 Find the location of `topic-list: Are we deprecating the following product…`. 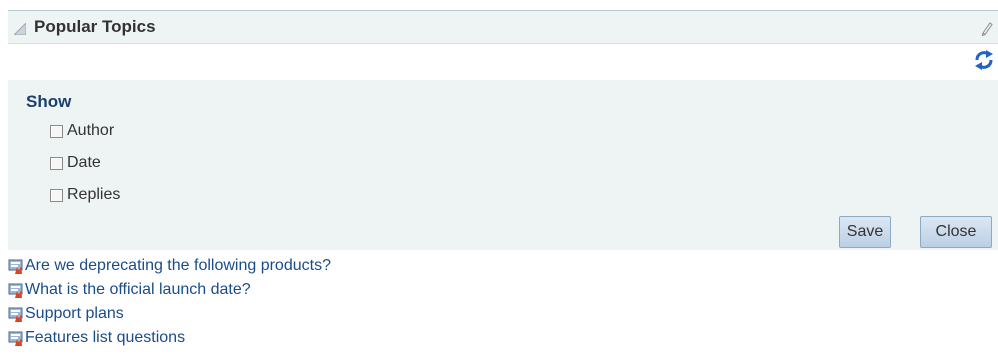

topic-list: Are we deprecating the following product… is located at coordinates (169, 302).